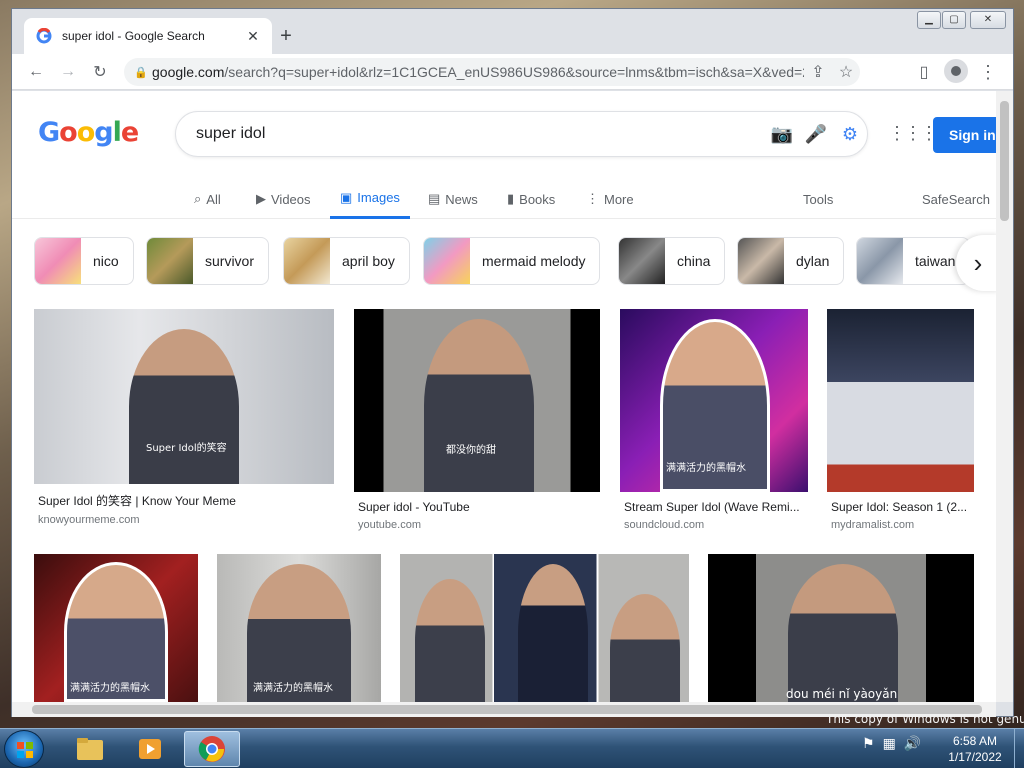  Describe the element at coordinates (133, 36) in the screenshot. I see `tab-title: super idol - Google Search` at that location.